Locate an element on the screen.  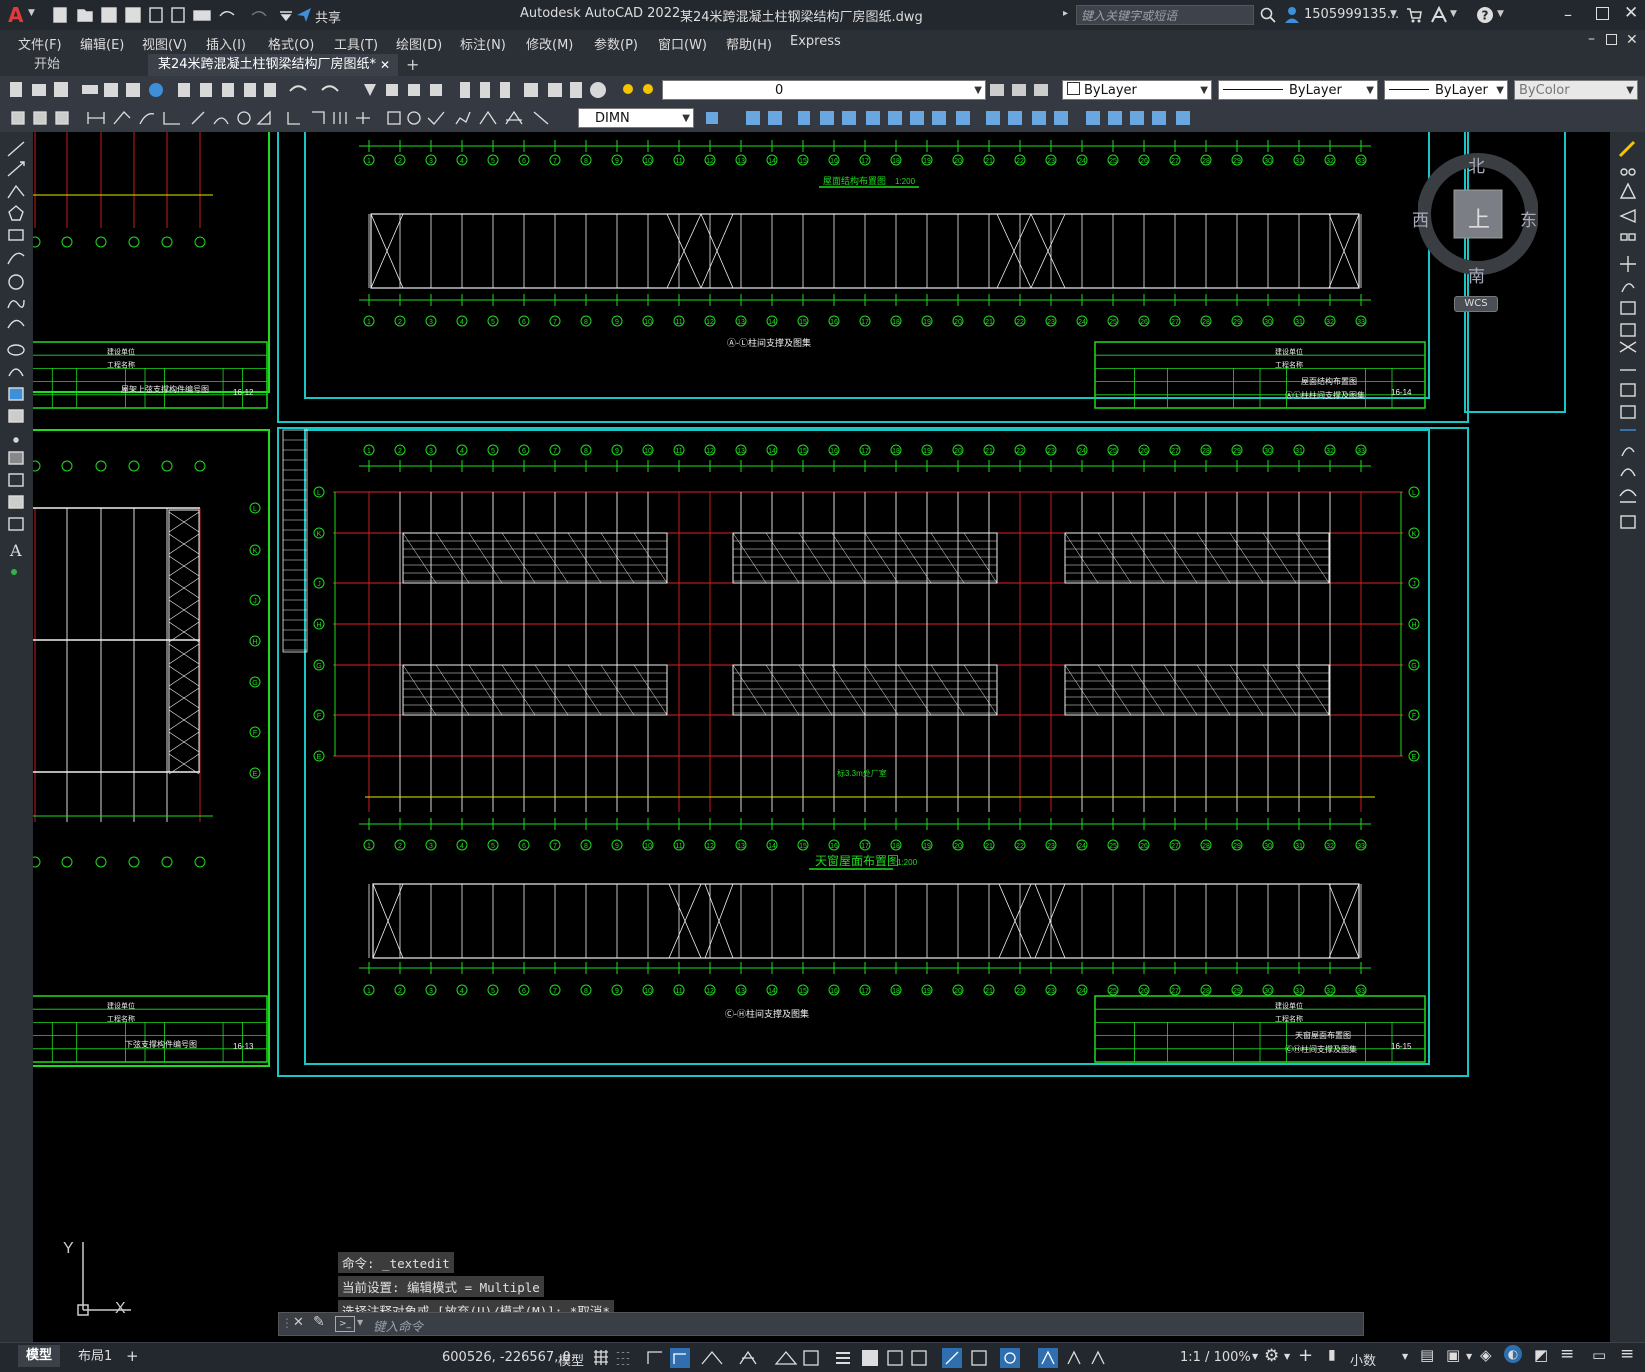
grid-bubble-number: 15 is located at coordinates (803, 322).